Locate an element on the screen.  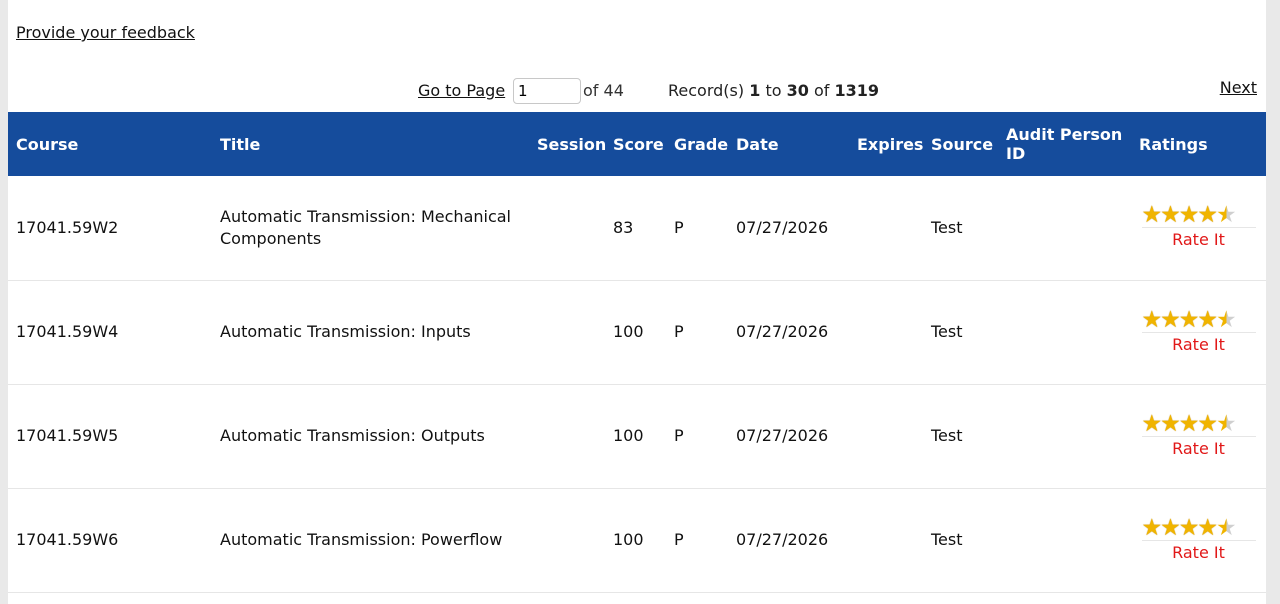
records-of: of is located at coordinates (821, 90).